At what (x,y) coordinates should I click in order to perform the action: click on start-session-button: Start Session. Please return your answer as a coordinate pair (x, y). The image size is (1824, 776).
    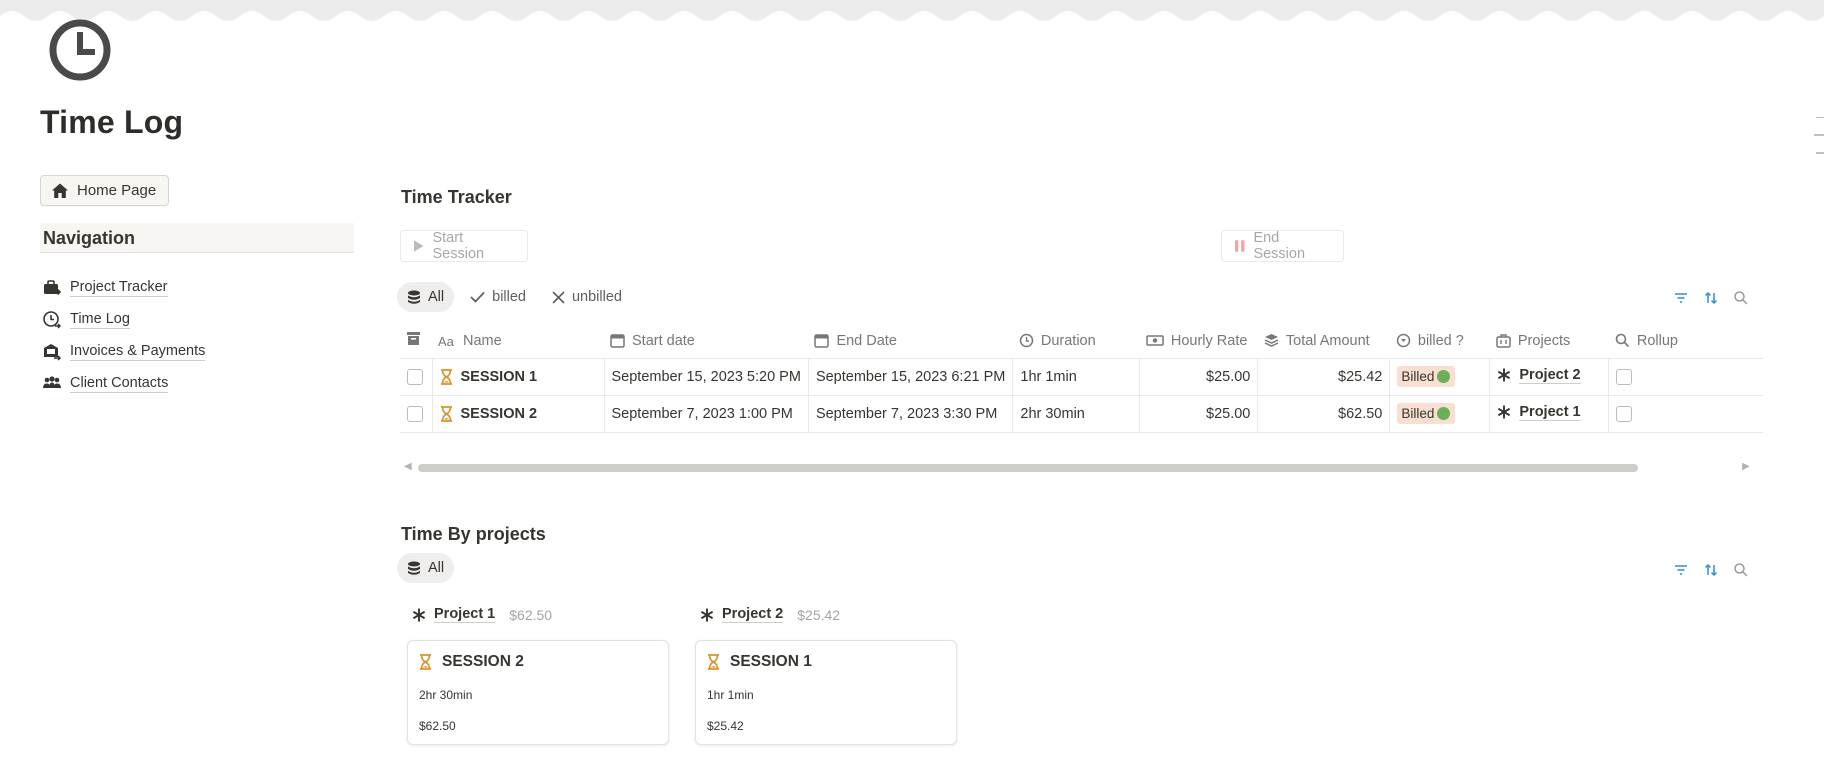
    Looking at the image, I should click on (464, 246).